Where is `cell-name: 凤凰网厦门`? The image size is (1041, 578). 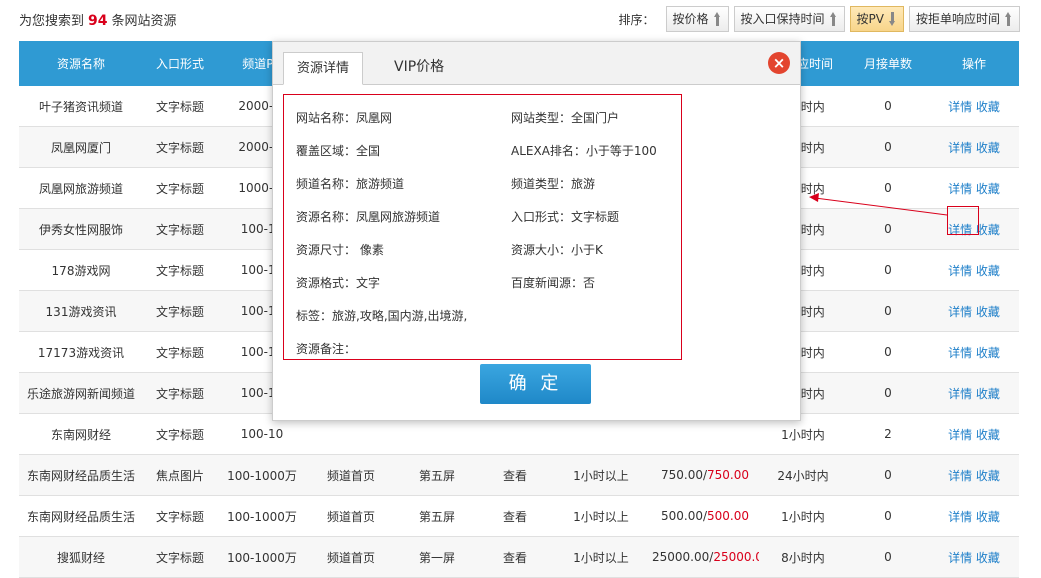
cell-name: 凤凰网厦门 is located at coordinates (81, 147).